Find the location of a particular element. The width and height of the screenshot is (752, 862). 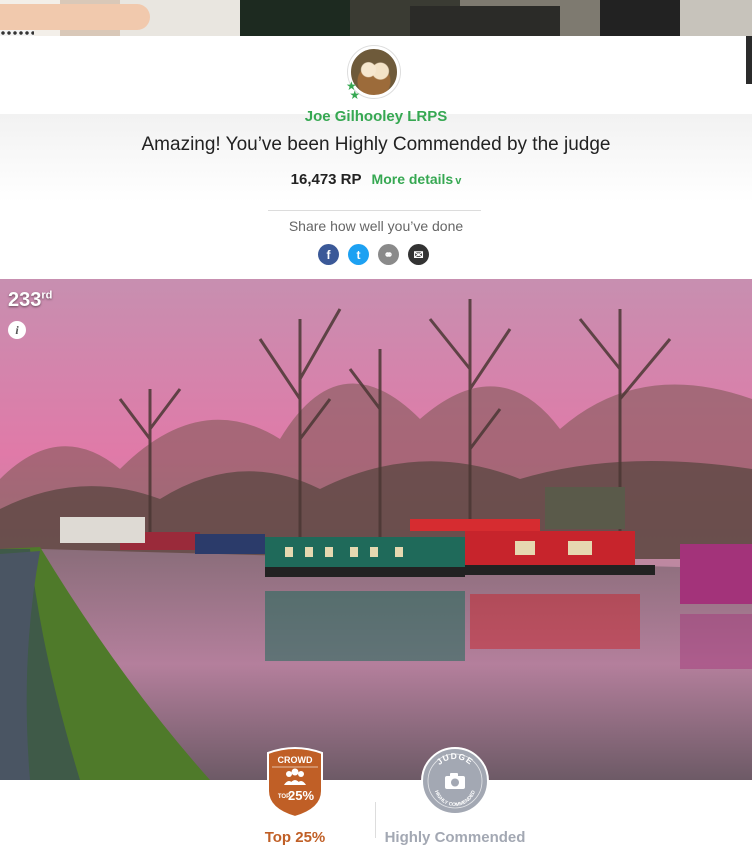

username: Joe Gilhooley LRPS is located at coordinates (376, 116).